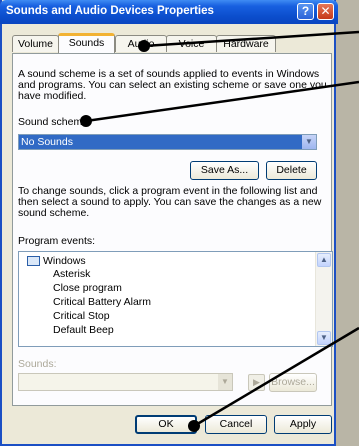 The width and height of the screenshot is (359, 446). I want to click on sounds-label: Sounds:, so click(37, 364).